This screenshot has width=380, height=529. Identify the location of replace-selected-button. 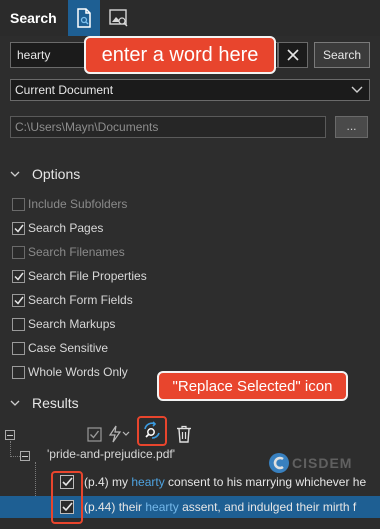
(152, 431).